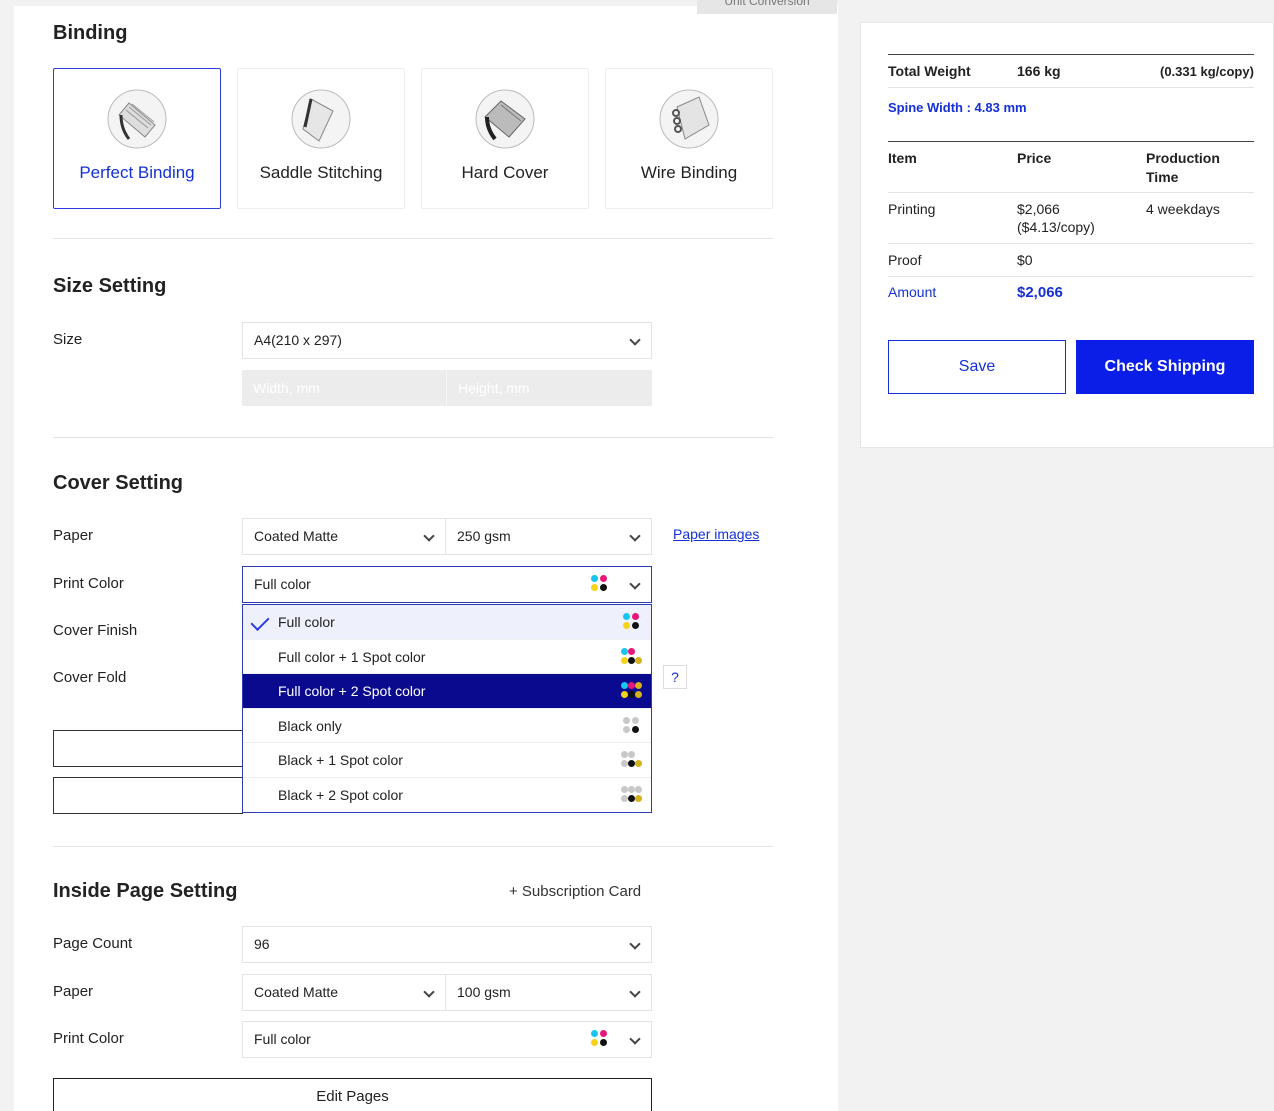  Describe the element at coordinates (1207, 71) in the screenshot. I see `per-copy-weight: (0.331 kg/copy)` at that location.